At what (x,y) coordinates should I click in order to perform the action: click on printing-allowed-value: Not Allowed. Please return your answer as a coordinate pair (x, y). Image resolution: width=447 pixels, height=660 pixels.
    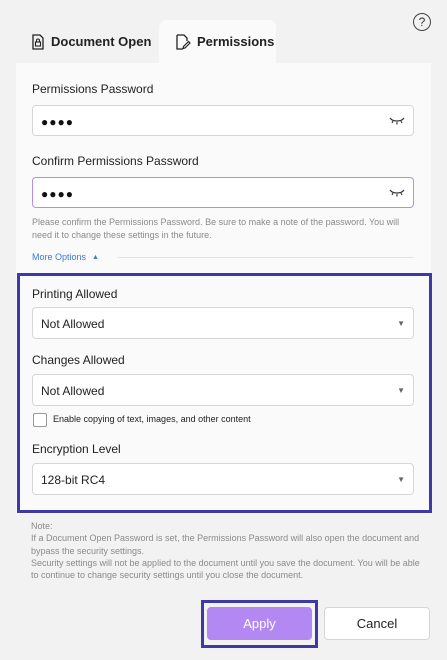
    Looking at the image, I should click on (73, 324).